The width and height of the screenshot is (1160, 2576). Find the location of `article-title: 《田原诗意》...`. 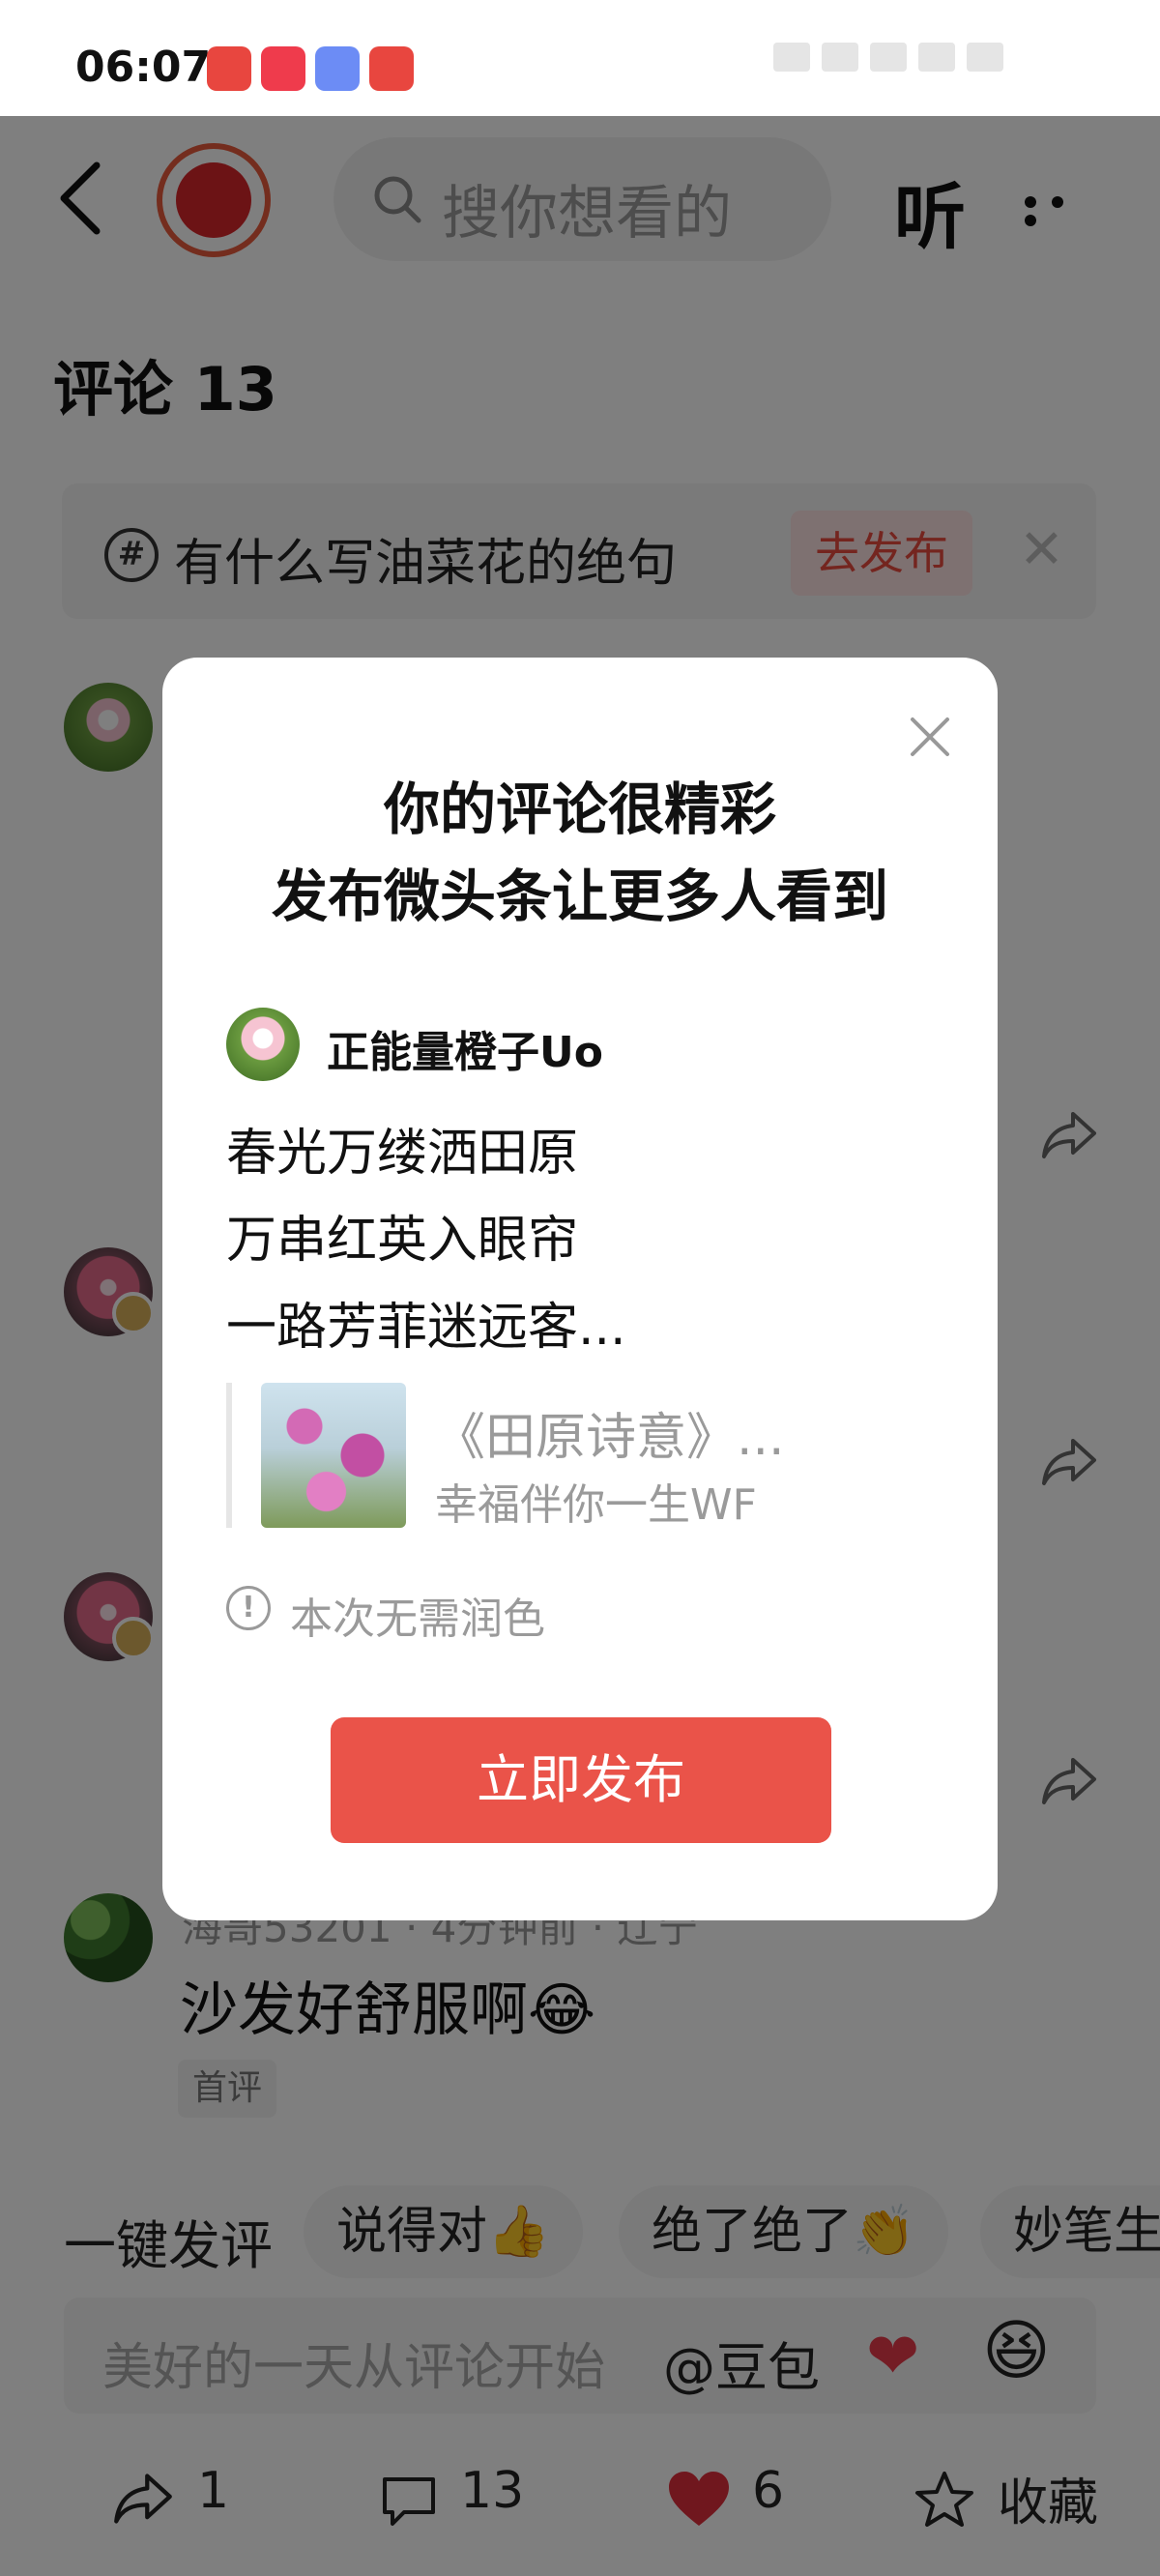

article-title: 《田原诗意》... is located at coordinates (610, 1438).